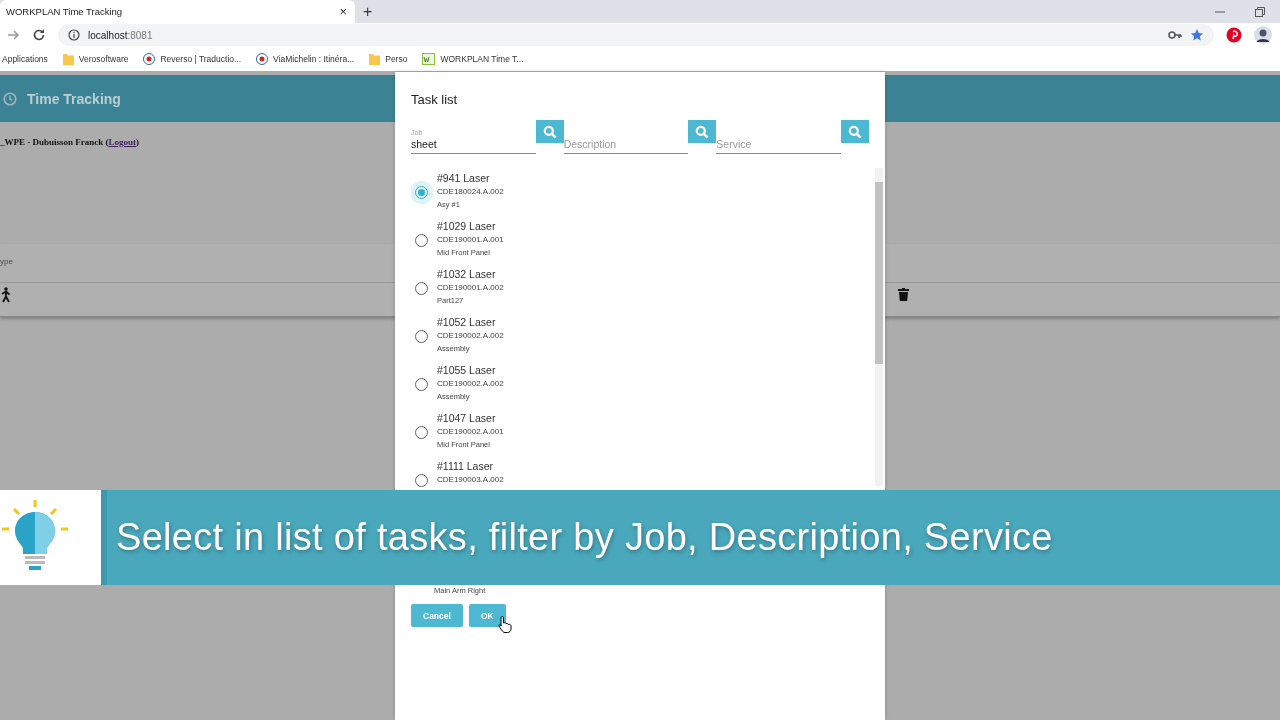  I want to click on clock-icon, so click(10, 98).